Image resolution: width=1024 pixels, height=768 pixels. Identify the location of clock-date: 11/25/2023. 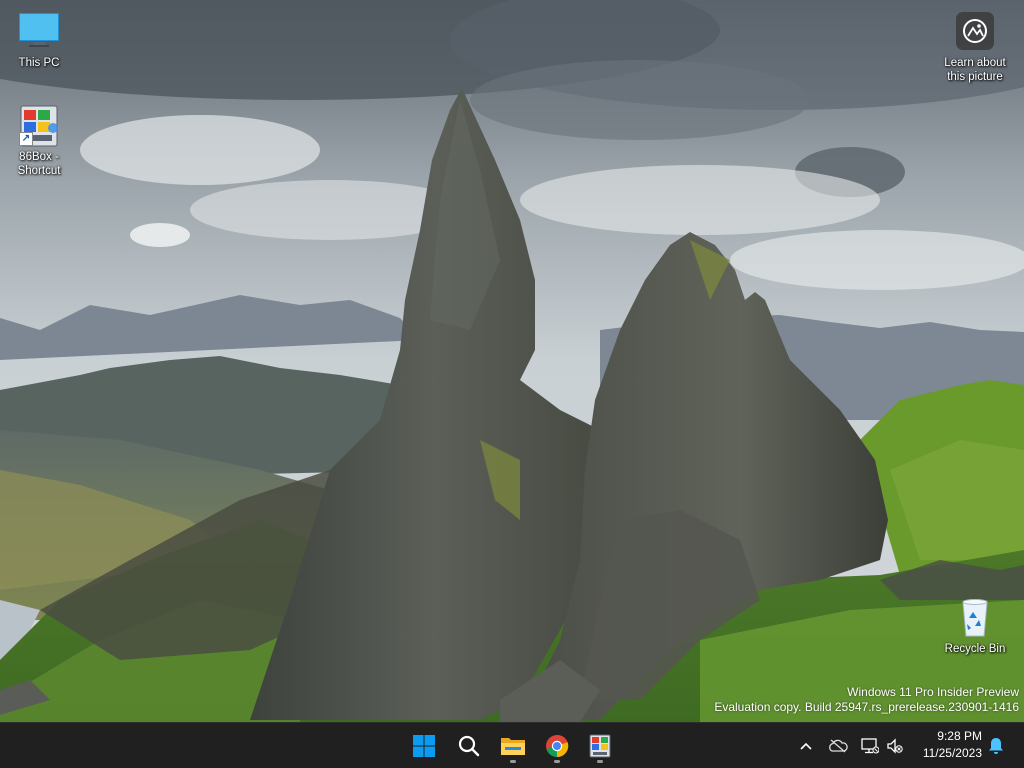
(952, 753).